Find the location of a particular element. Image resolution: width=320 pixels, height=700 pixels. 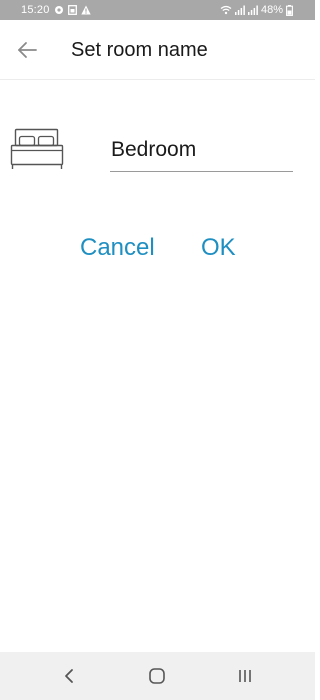

wifi-icon is located at coordinates (226, 10).